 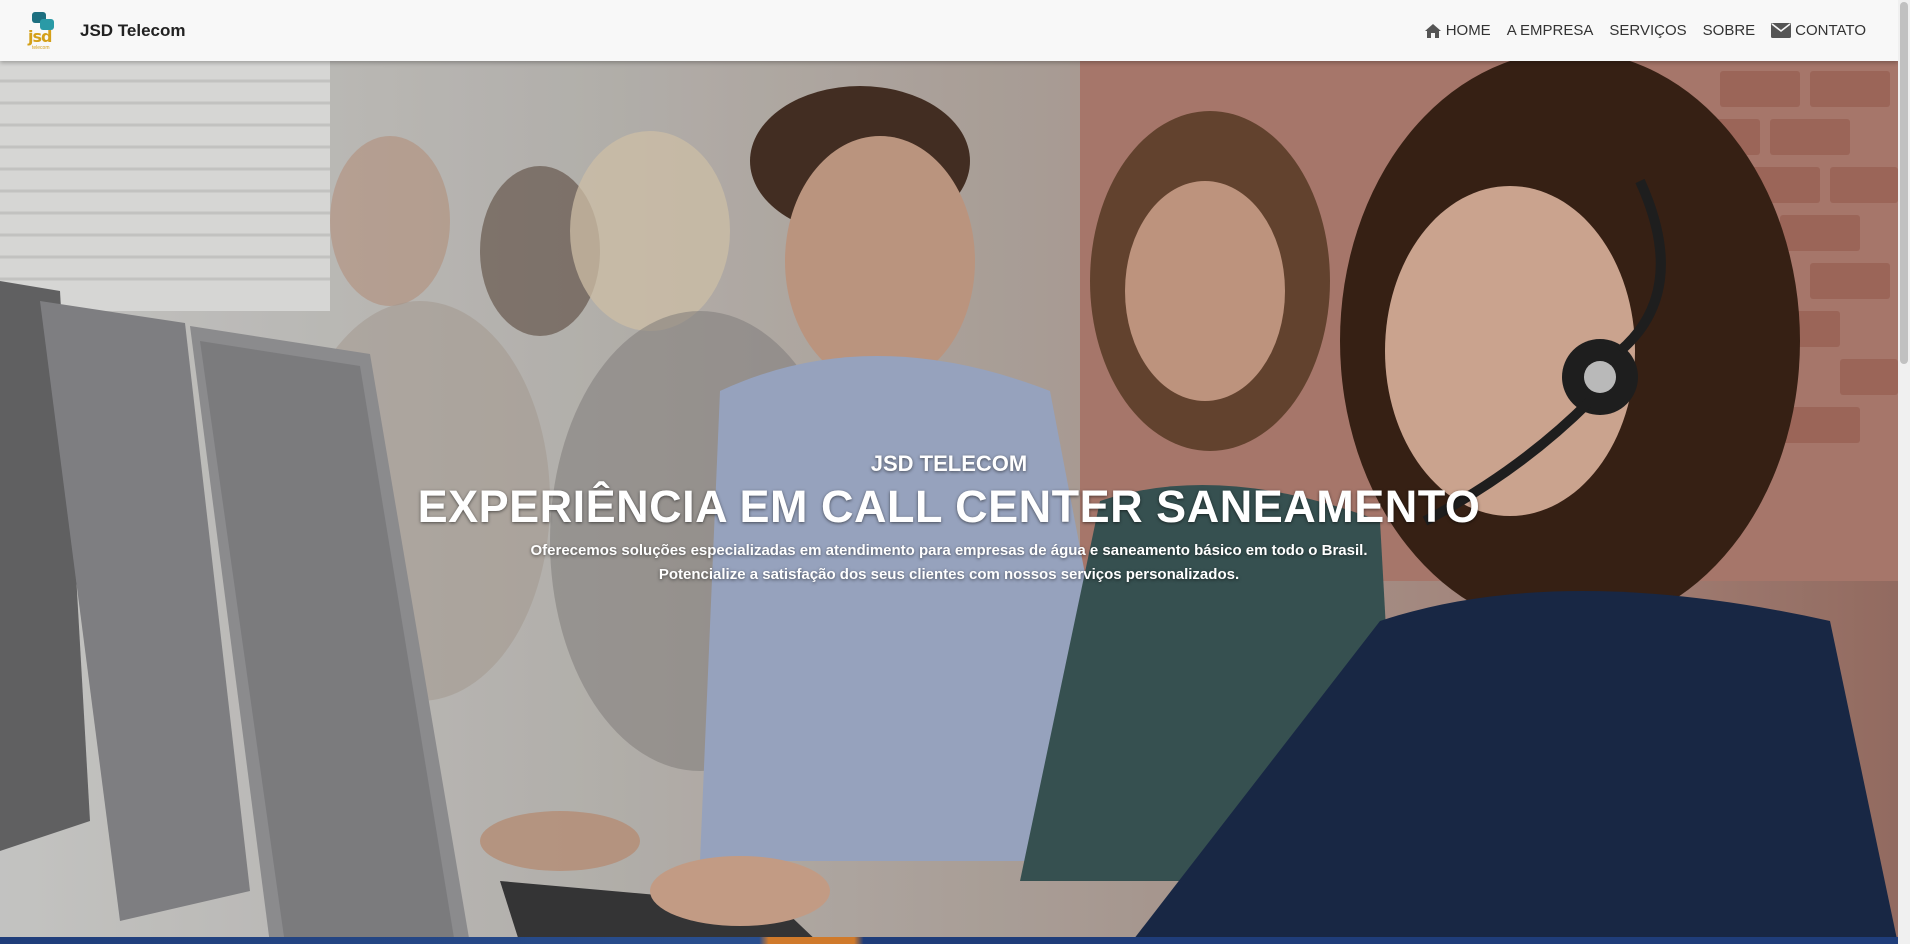 What do you see at coordinates (133, 30) in the screenshot?
I see `brand-name: JSD Telecom` at bounding box center [133, 30].